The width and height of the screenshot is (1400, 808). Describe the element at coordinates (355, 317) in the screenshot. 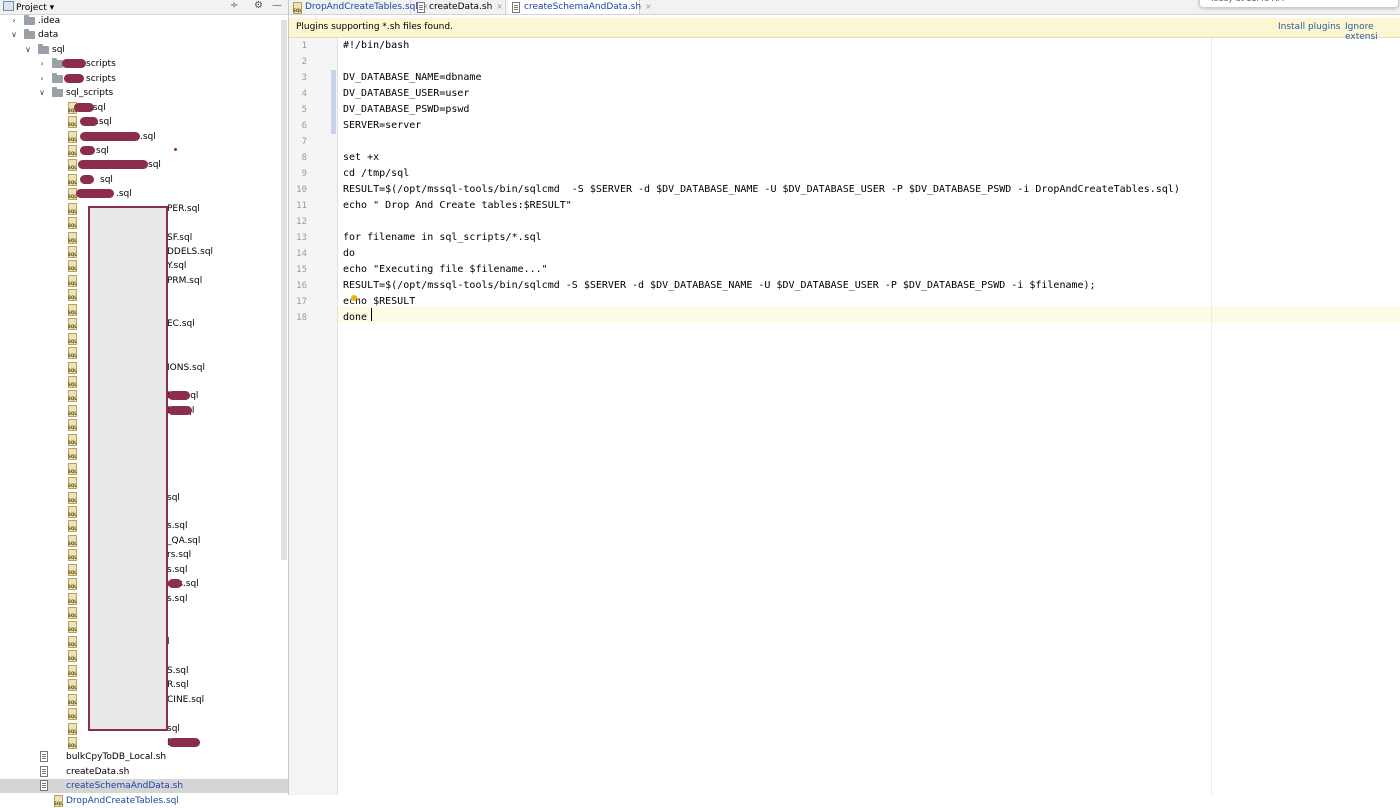

I see `code-line: done` at that location.